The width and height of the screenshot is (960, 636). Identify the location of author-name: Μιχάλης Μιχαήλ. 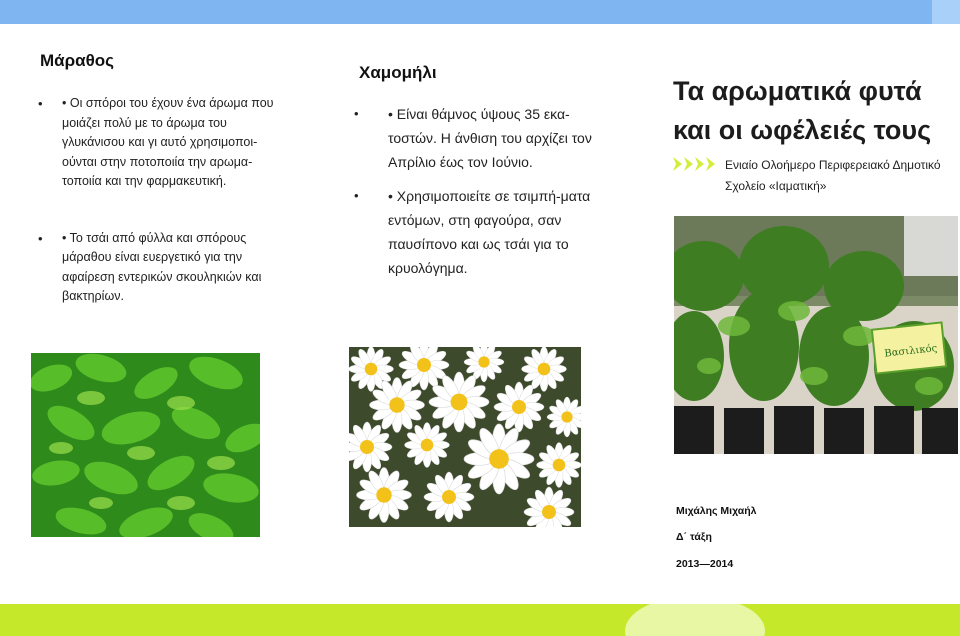
(716, 511).